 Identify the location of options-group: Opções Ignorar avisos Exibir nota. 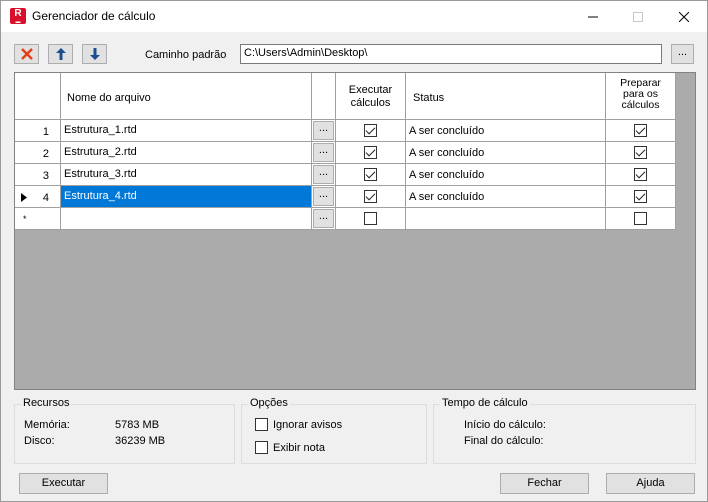
(334, 430).